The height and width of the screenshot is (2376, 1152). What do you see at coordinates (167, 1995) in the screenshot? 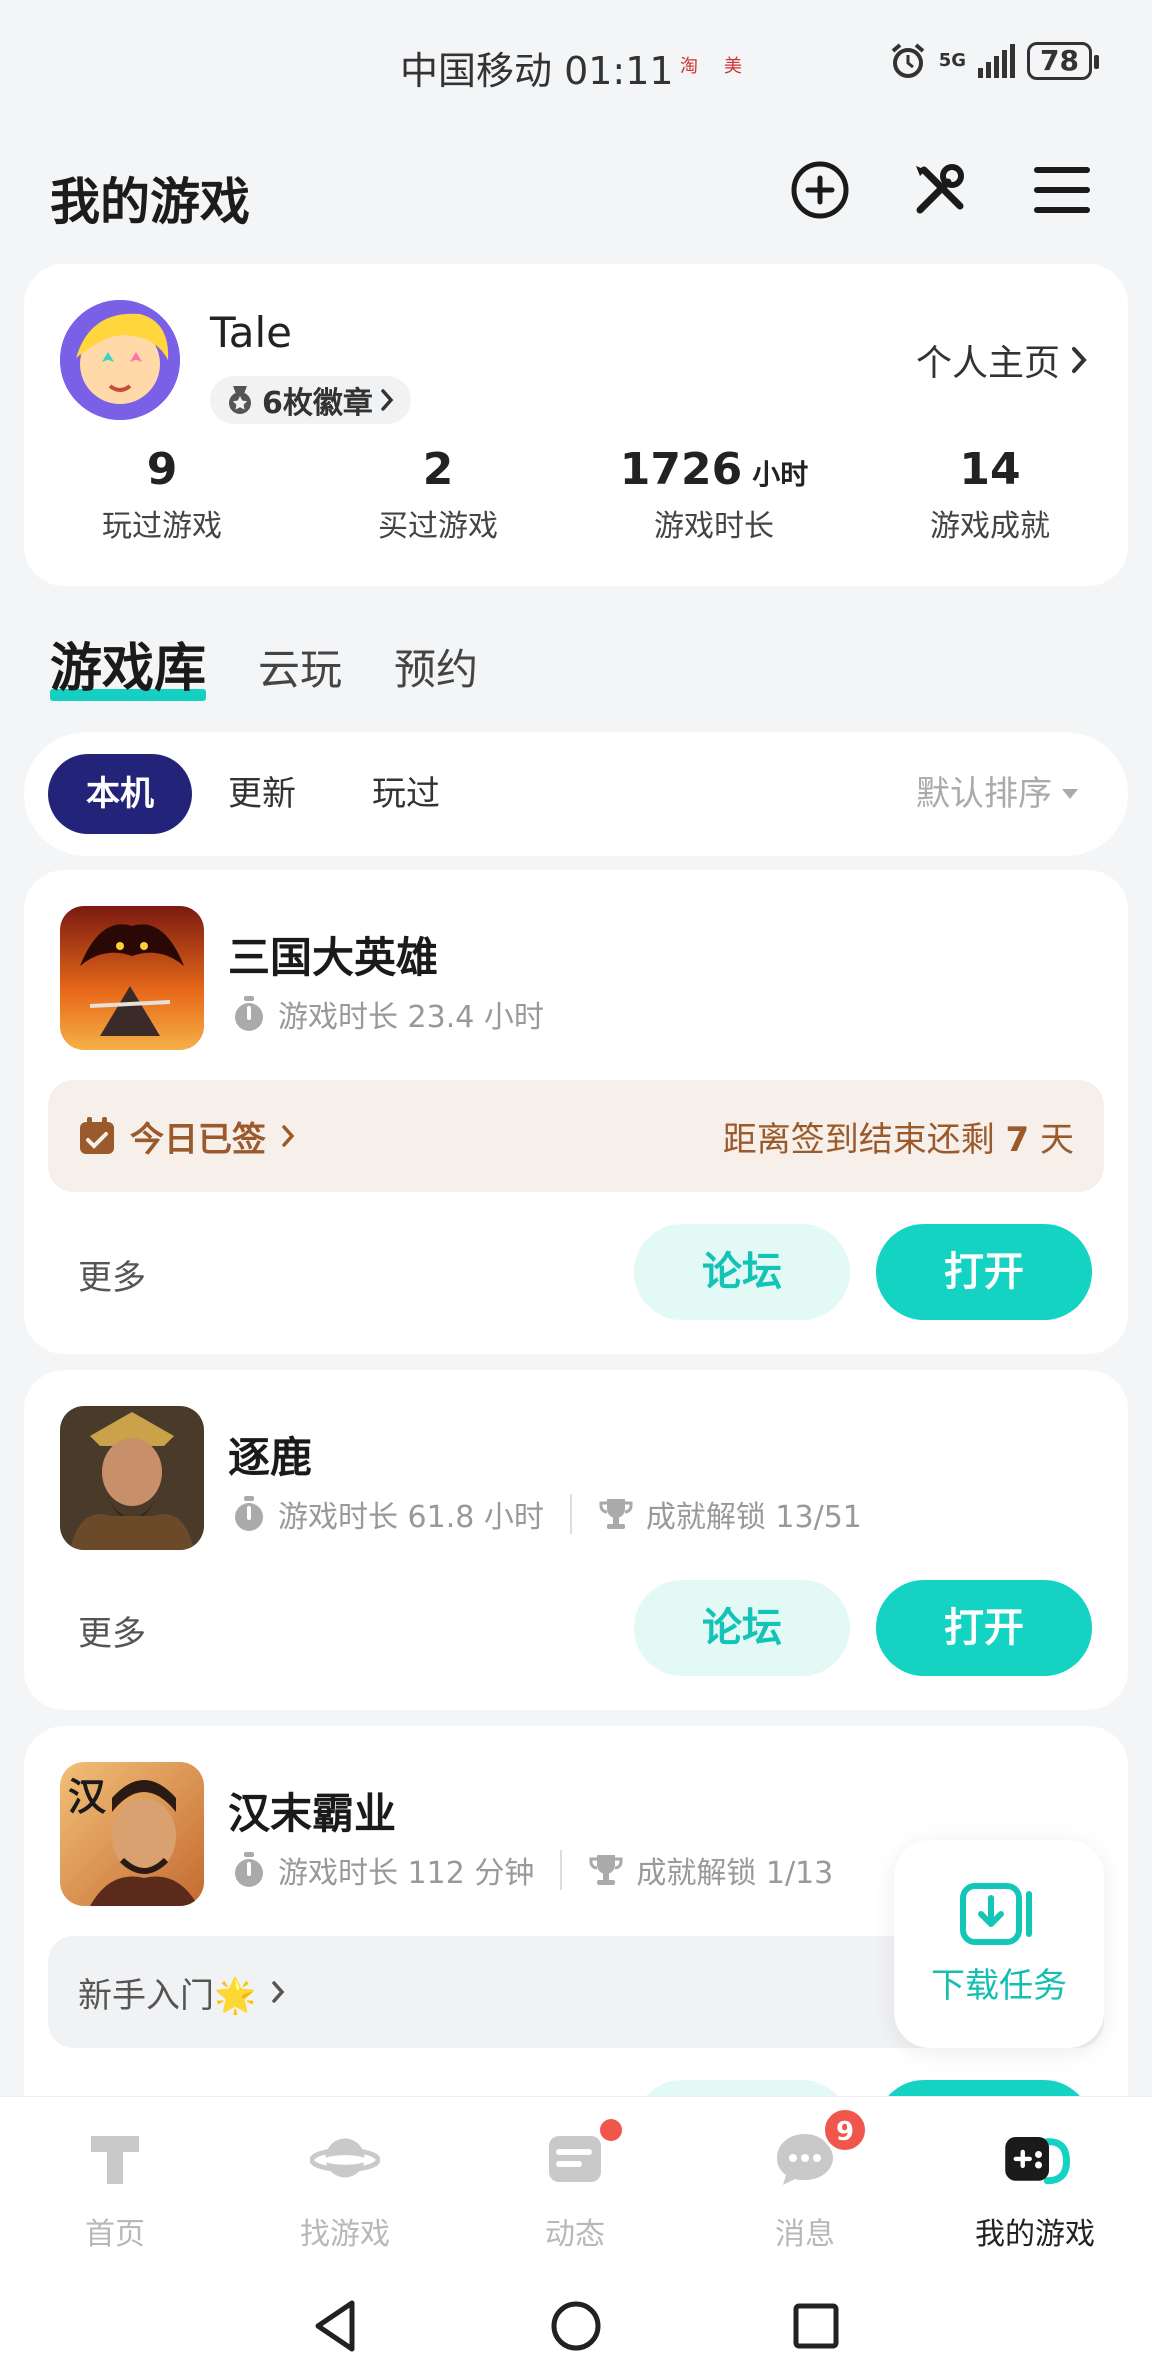
I see `newbie-guide-label: 新手入门🌟` at bounding box center [167, 1995].